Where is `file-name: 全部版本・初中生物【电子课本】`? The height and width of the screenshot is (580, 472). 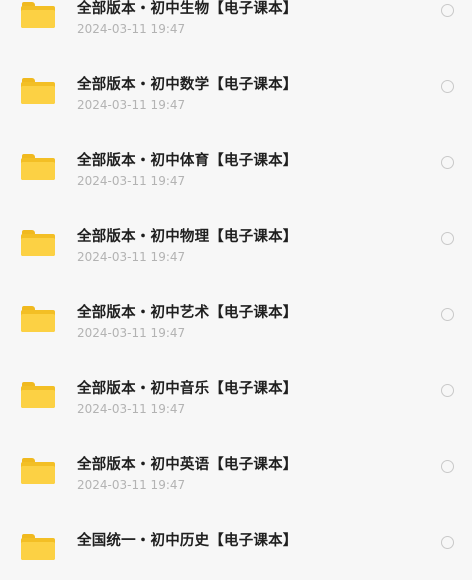
file-name: 全部版本・初中生物【电子课本】 is located at coordinates (187, 9).